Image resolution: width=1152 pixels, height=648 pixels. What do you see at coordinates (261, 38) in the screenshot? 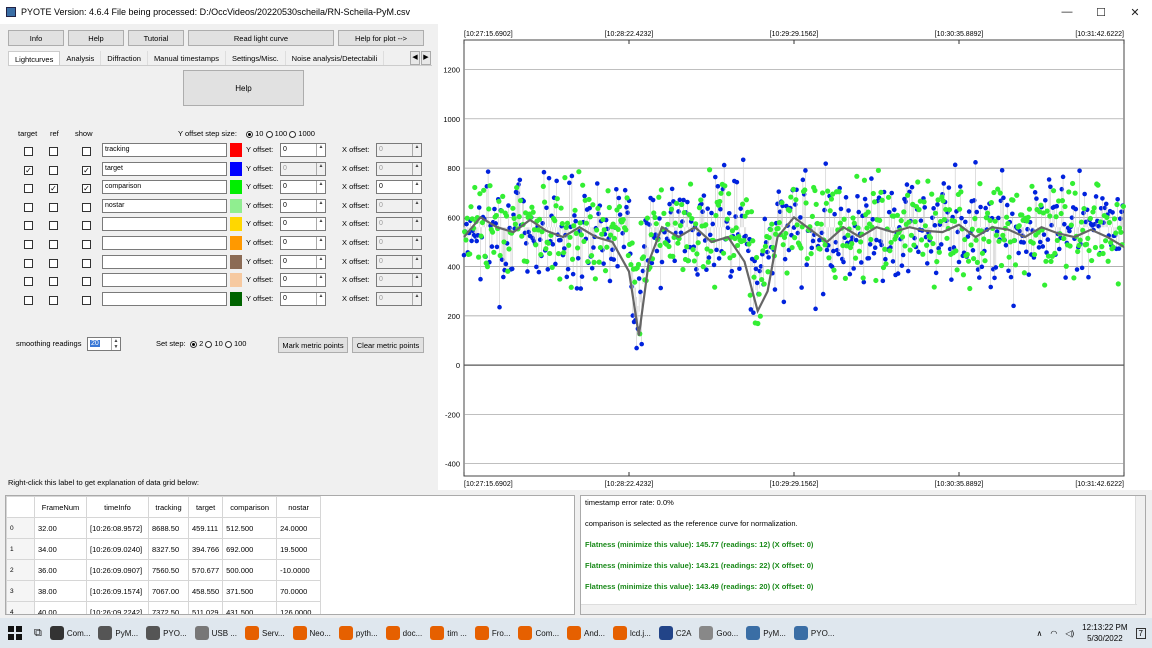
I see `read-light-curve-button: Read light curve` at bounding box center [261, 38].